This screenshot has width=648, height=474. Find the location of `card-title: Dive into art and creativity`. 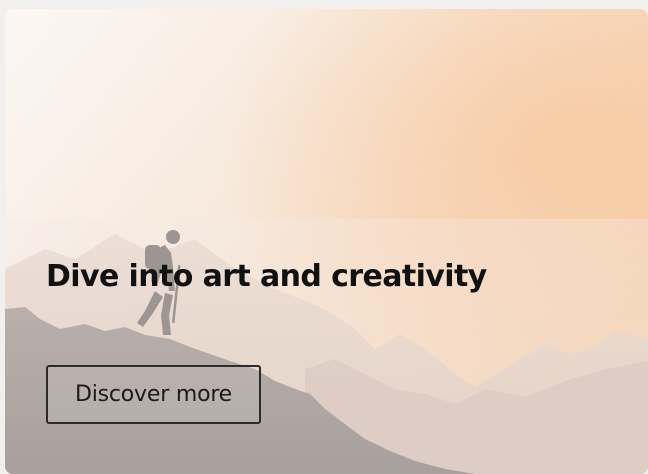

card-title: Dive into art and creativity is located at coordinates (266, 276).